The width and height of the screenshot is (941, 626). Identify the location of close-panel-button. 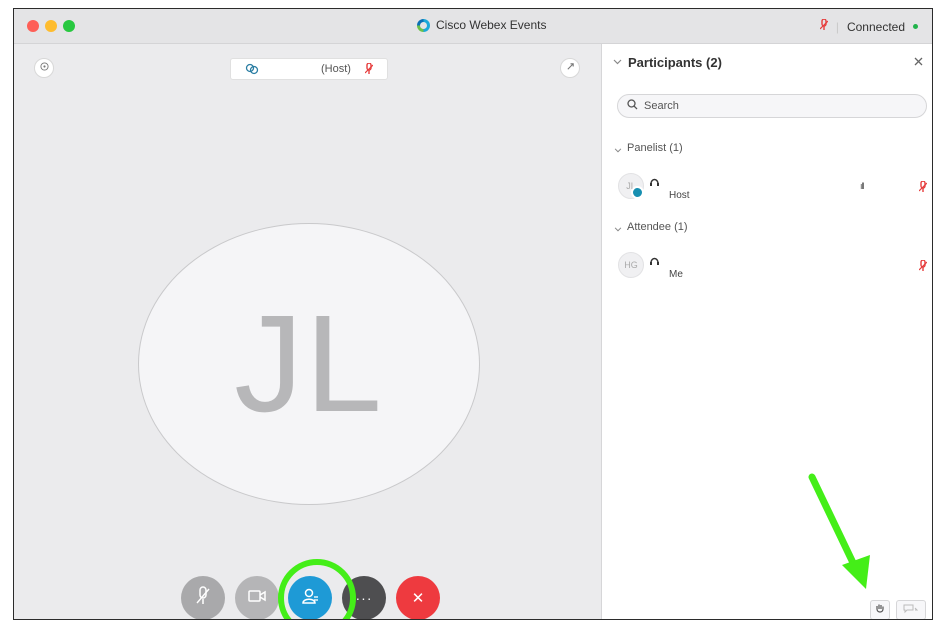
(918, 61).